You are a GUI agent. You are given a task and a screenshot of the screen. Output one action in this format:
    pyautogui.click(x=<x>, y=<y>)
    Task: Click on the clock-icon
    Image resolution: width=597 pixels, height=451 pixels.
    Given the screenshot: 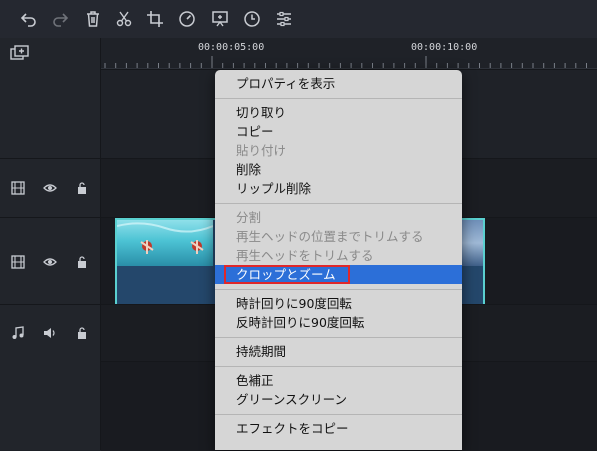 What is the action you would take?
    pyautogui.click(x=252, y=19)
    